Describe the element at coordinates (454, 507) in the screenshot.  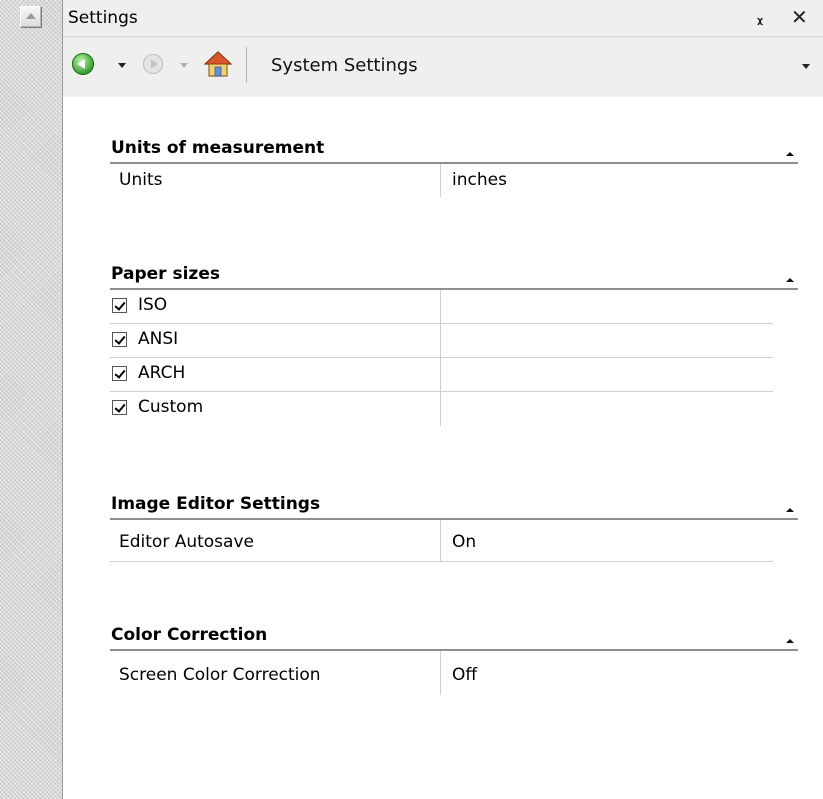
I see `section-header-image-editor: Image Editor Settings` at that location.